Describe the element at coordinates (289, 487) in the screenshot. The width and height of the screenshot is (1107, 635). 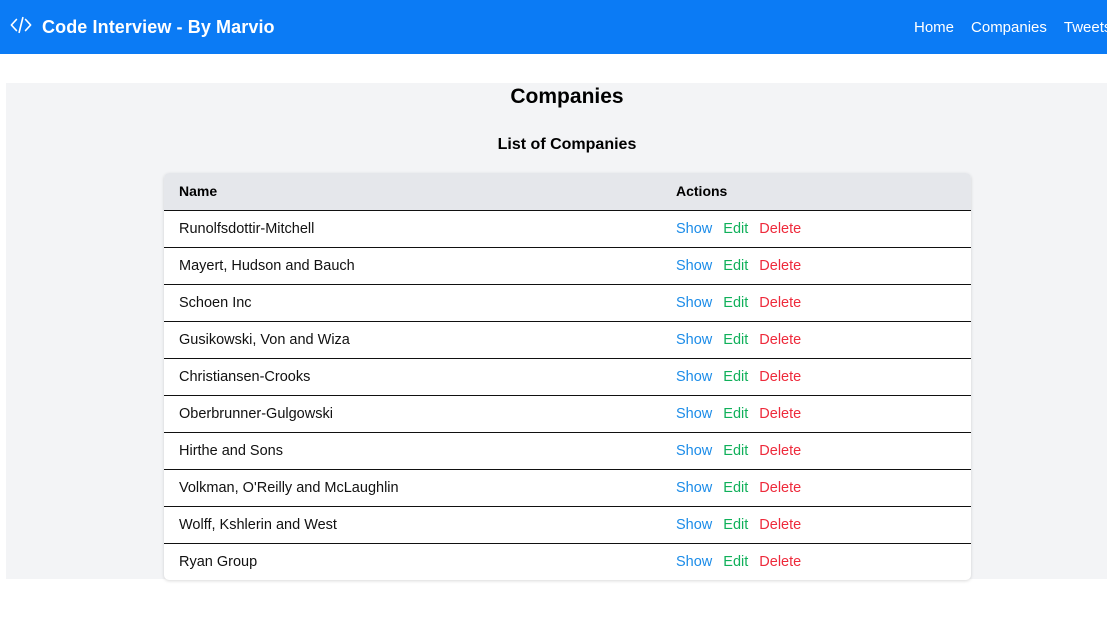
I see `company-name: Volkman, O'Reilly and McLaughlin` at that location.